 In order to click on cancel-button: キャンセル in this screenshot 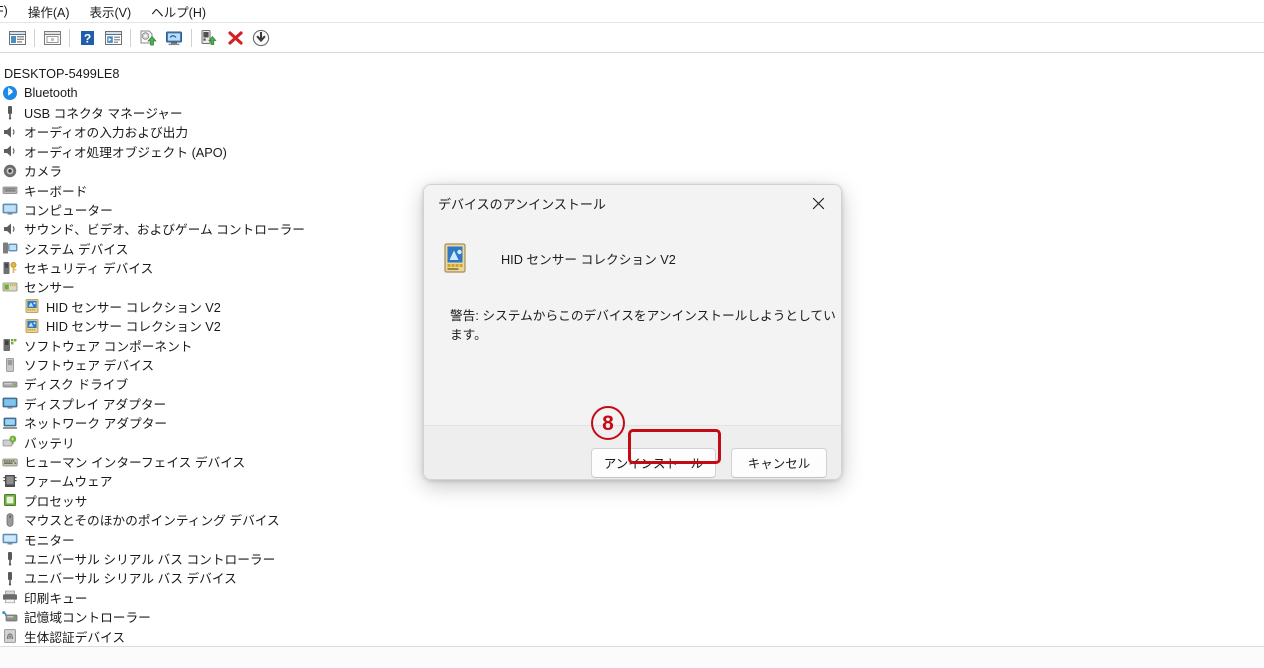, I will do `click(779, 462)`.